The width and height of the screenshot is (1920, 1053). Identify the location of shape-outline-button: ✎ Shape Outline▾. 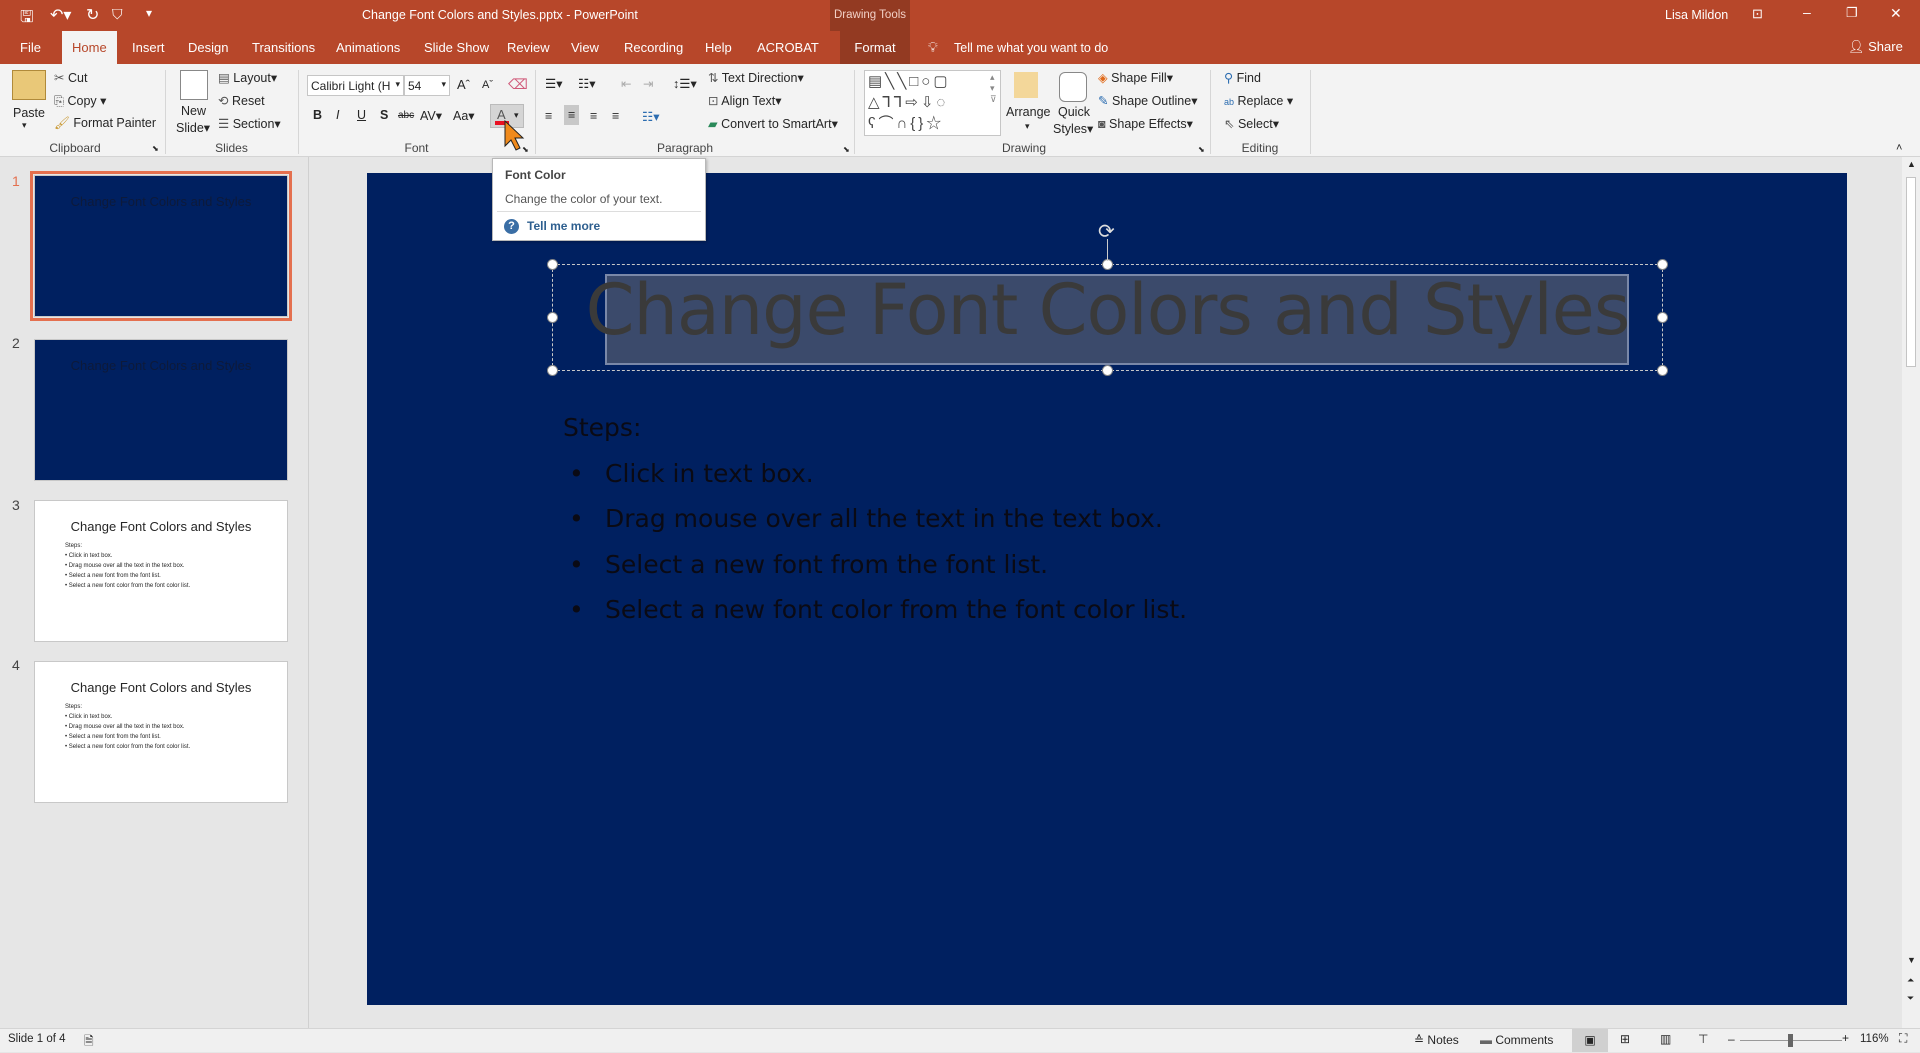
(1147, 100).